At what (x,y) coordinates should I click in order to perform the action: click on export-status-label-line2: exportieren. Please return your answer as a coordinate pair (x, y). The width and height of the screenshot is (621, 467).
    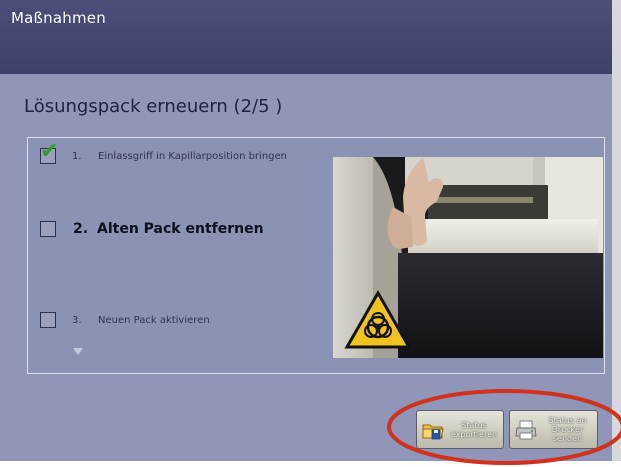
    Looking at the image, I should click on (474, 434).